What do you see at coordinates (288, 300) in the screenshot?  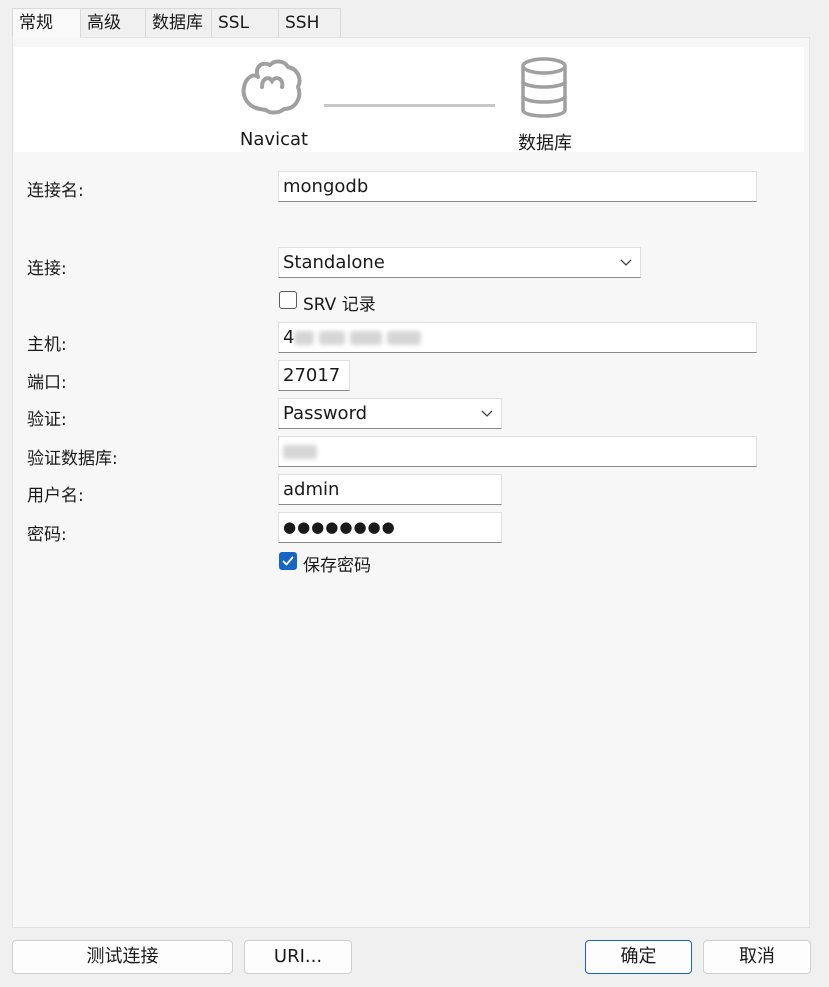 I see `srv-record-checkbox` at bounding box center [288, 300].